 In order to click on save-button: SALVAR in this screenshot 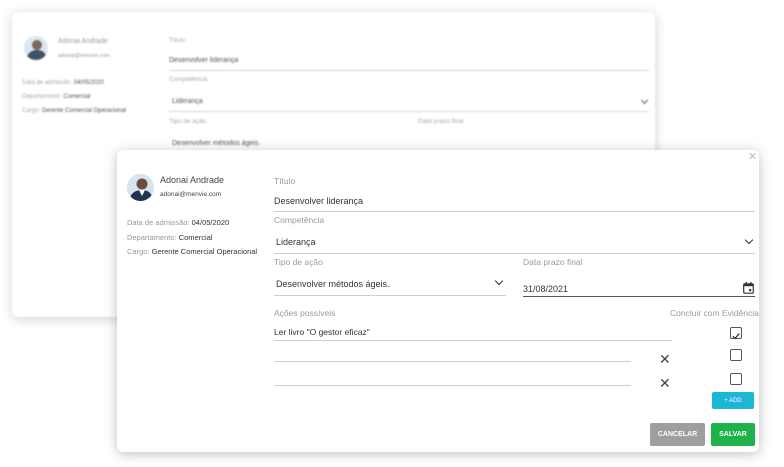, I will do `click(733, 434)`.